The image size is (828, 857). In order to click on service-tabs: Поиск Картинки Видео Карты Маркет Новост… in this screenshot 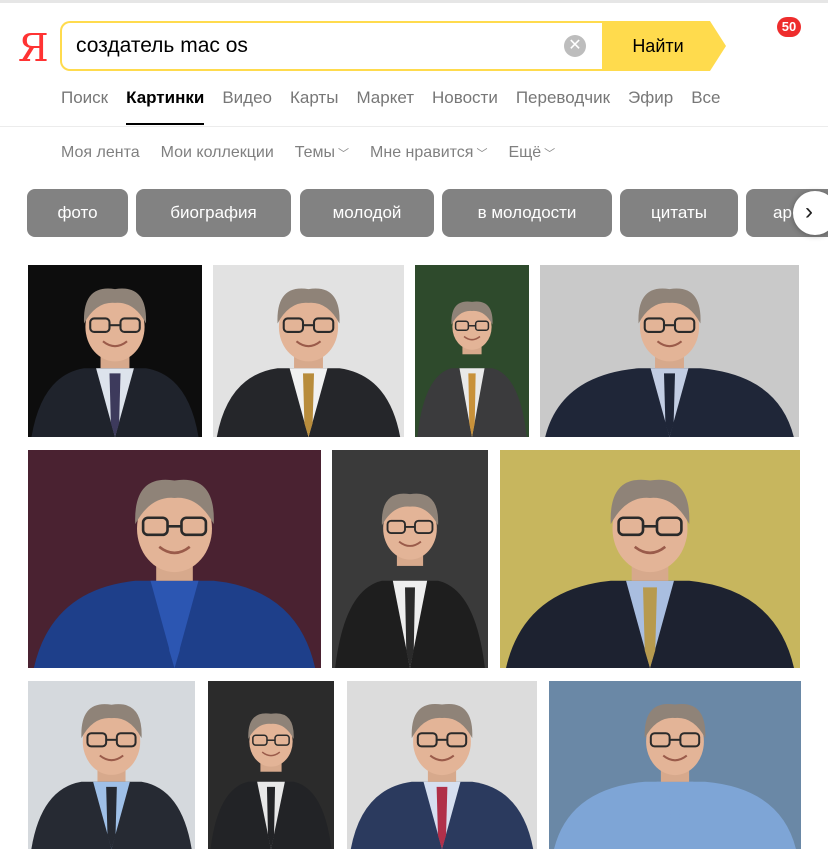, I will do `click(400, 105)`.